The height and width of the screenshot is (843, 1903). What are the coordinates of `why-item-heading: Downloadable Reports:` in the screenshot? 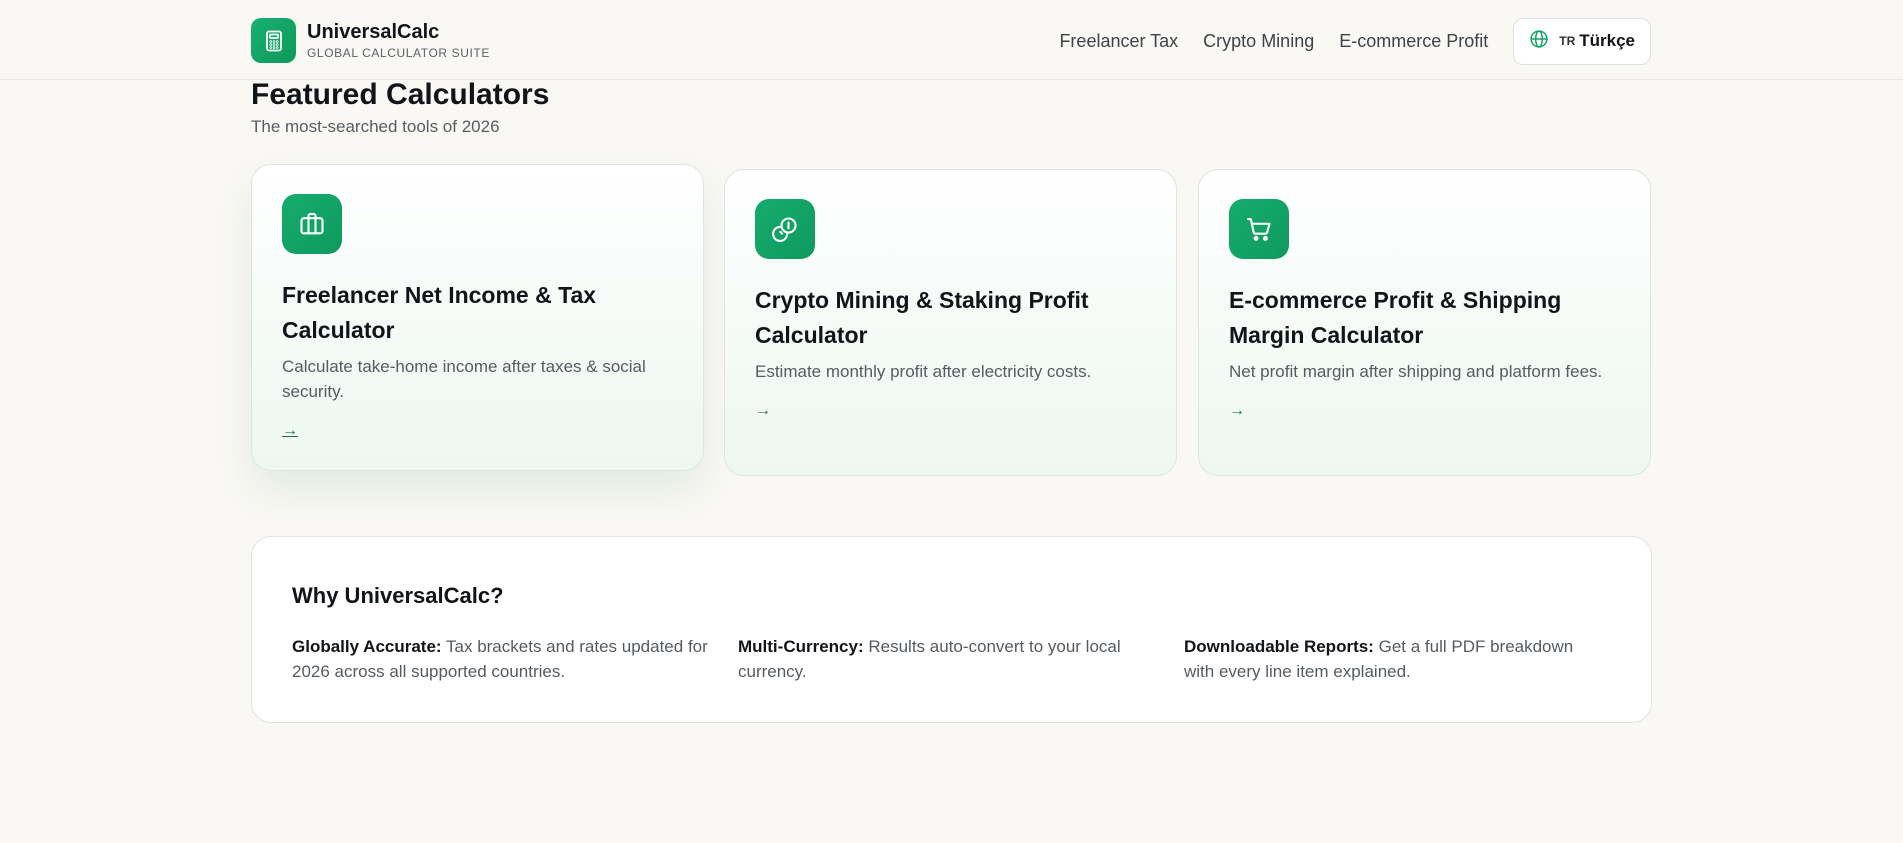 It's located at (1279, 646).